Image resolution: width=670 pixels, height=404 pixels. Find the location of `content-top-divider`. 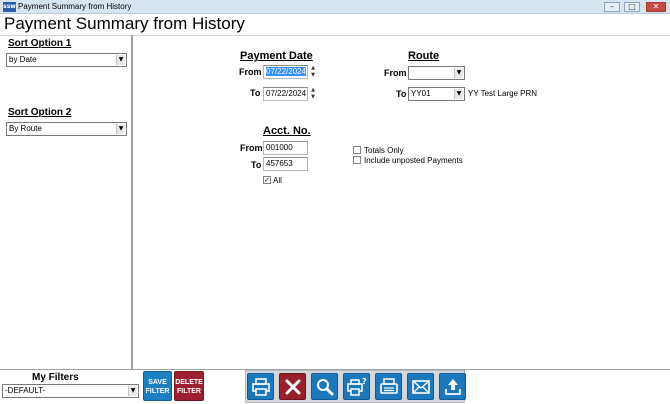

content-top-divider is located at coordinates (335, 35).